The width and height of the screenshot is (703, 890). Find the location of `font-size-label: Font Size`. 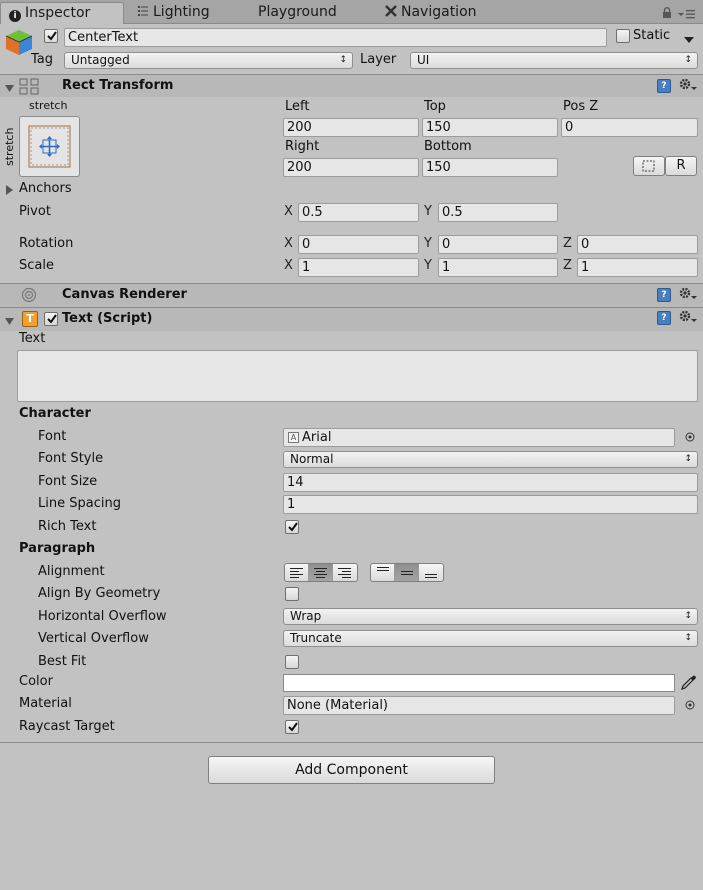

font-size-label: Font Size is located at coordinates (68, 481).